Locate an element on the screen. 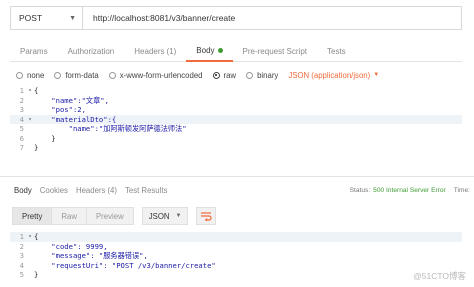 The width and height of the screenshot is (474, 287). body-type-binary-label: binary is located at coordinates (268, 75).